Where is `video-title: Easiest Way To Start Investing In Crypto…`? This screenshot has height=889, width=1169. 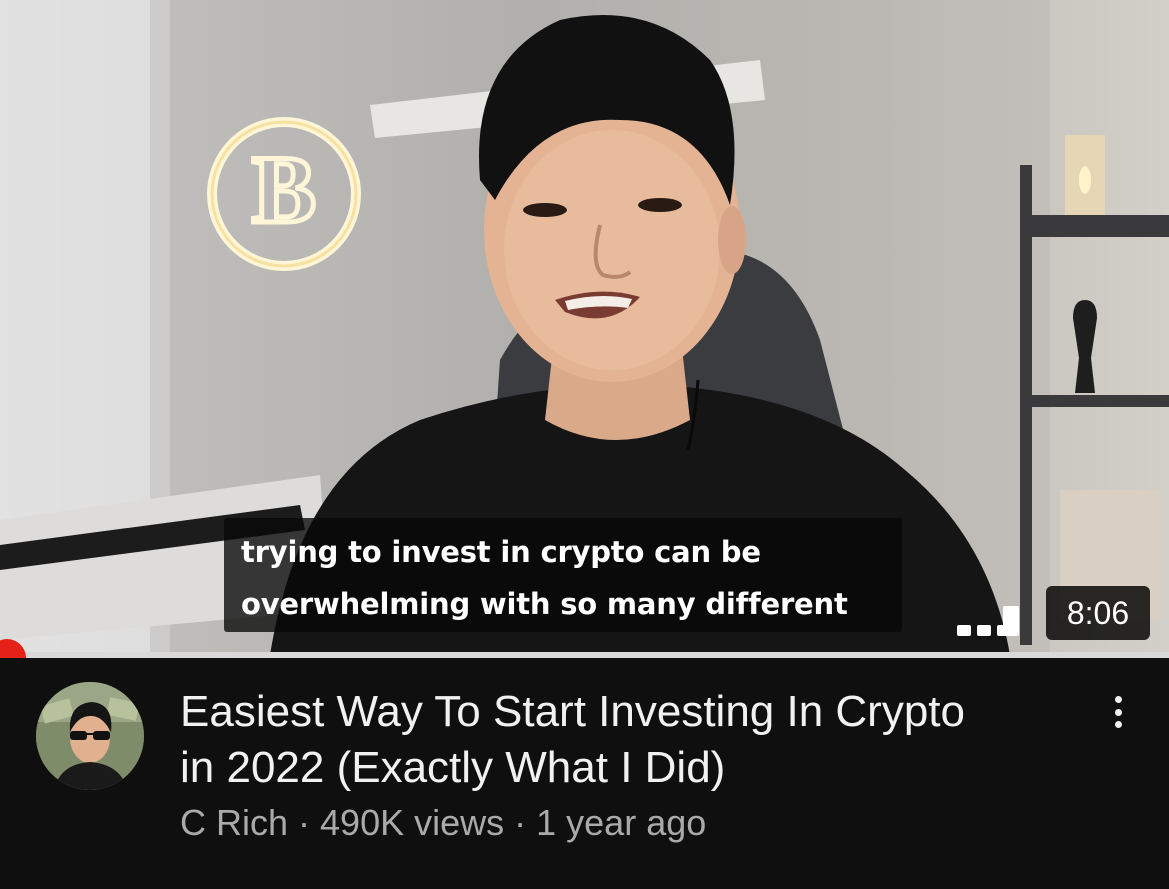 video-title: Easiest Way To Start Investing In Crypto… is located at coordinates (630, 740).